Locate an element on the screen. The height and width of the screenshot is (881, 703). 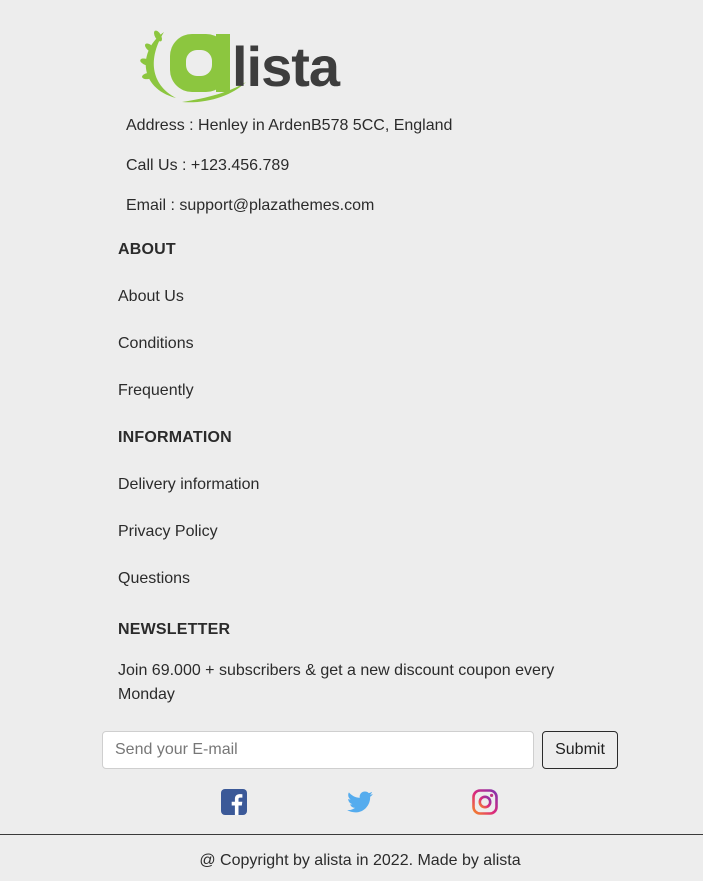
twitter-icon is located at coordinates (360, 802).